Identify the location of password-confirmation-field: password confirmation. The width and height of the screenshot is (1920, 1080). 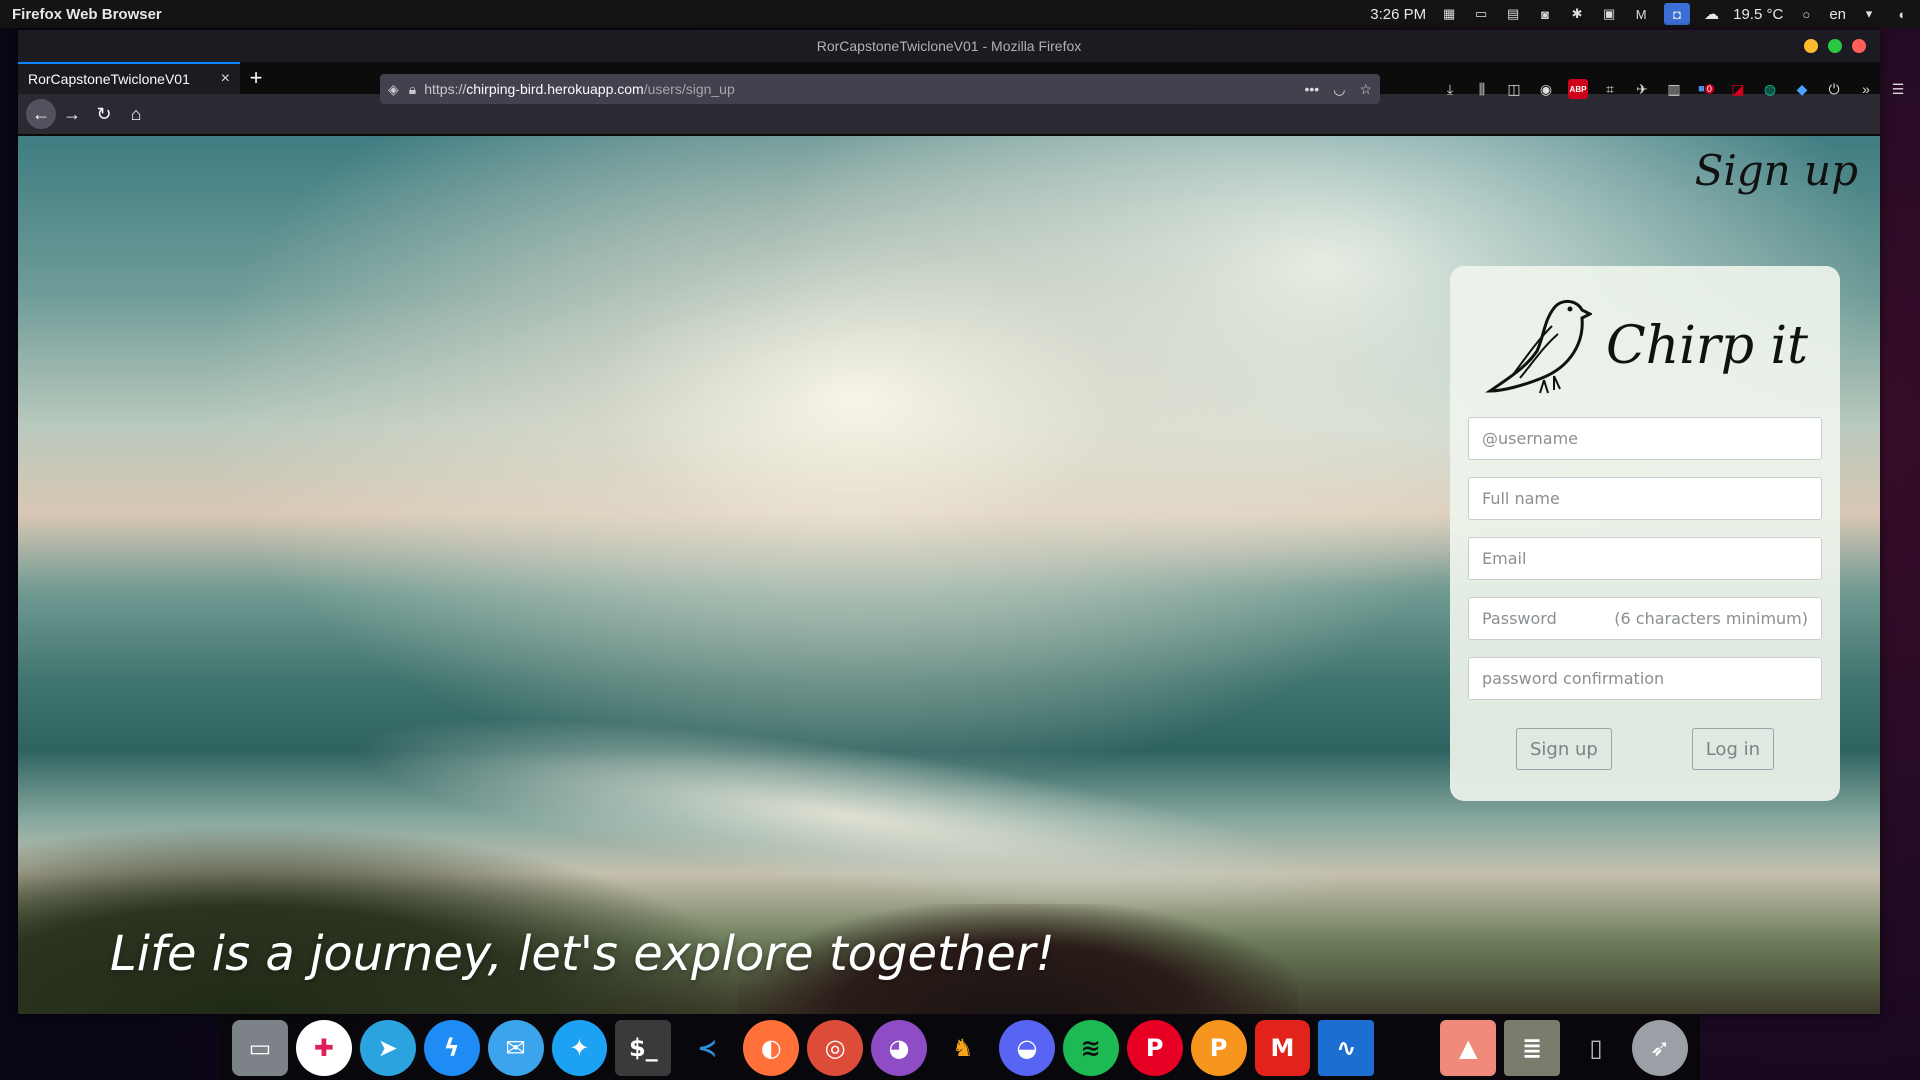
(1645, 678).